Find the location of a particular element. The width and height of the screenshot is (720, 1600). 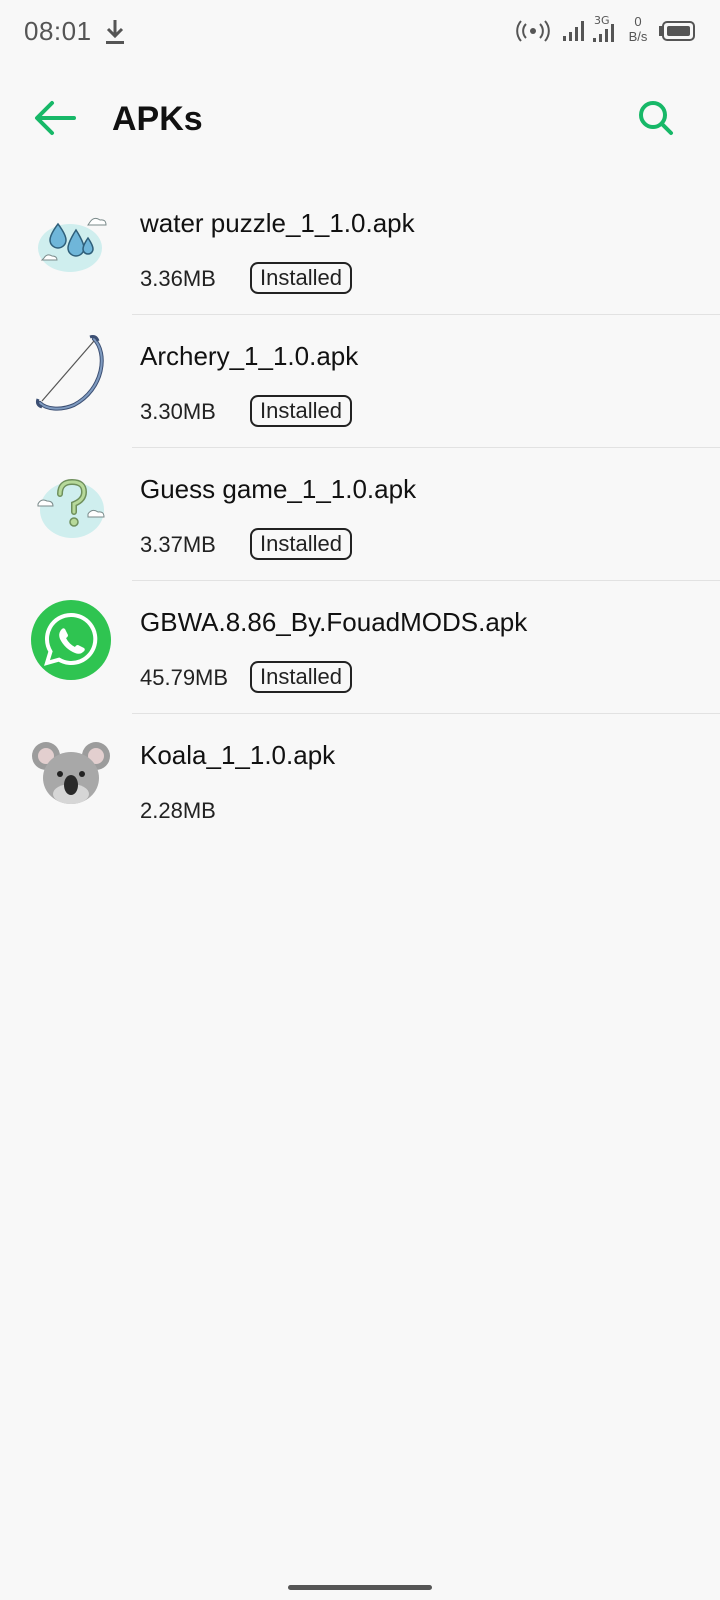

back-arrow-icon is located at coordinates (54, 118).